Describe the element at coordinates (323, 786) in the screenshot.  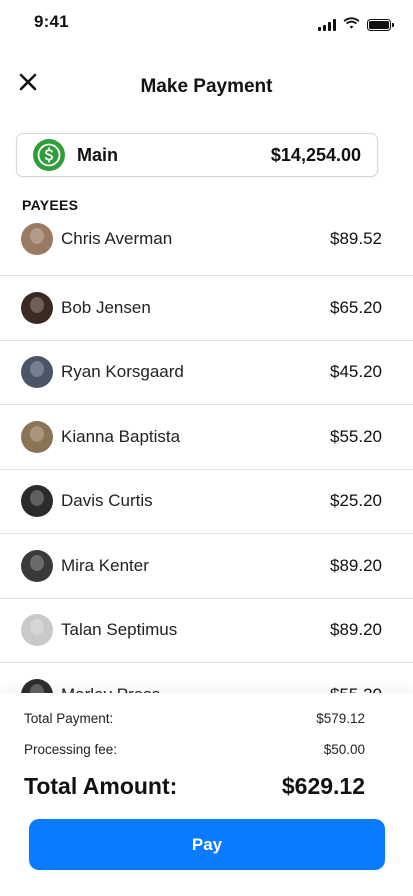
I see `total-amount-value: $629.12` at that location.